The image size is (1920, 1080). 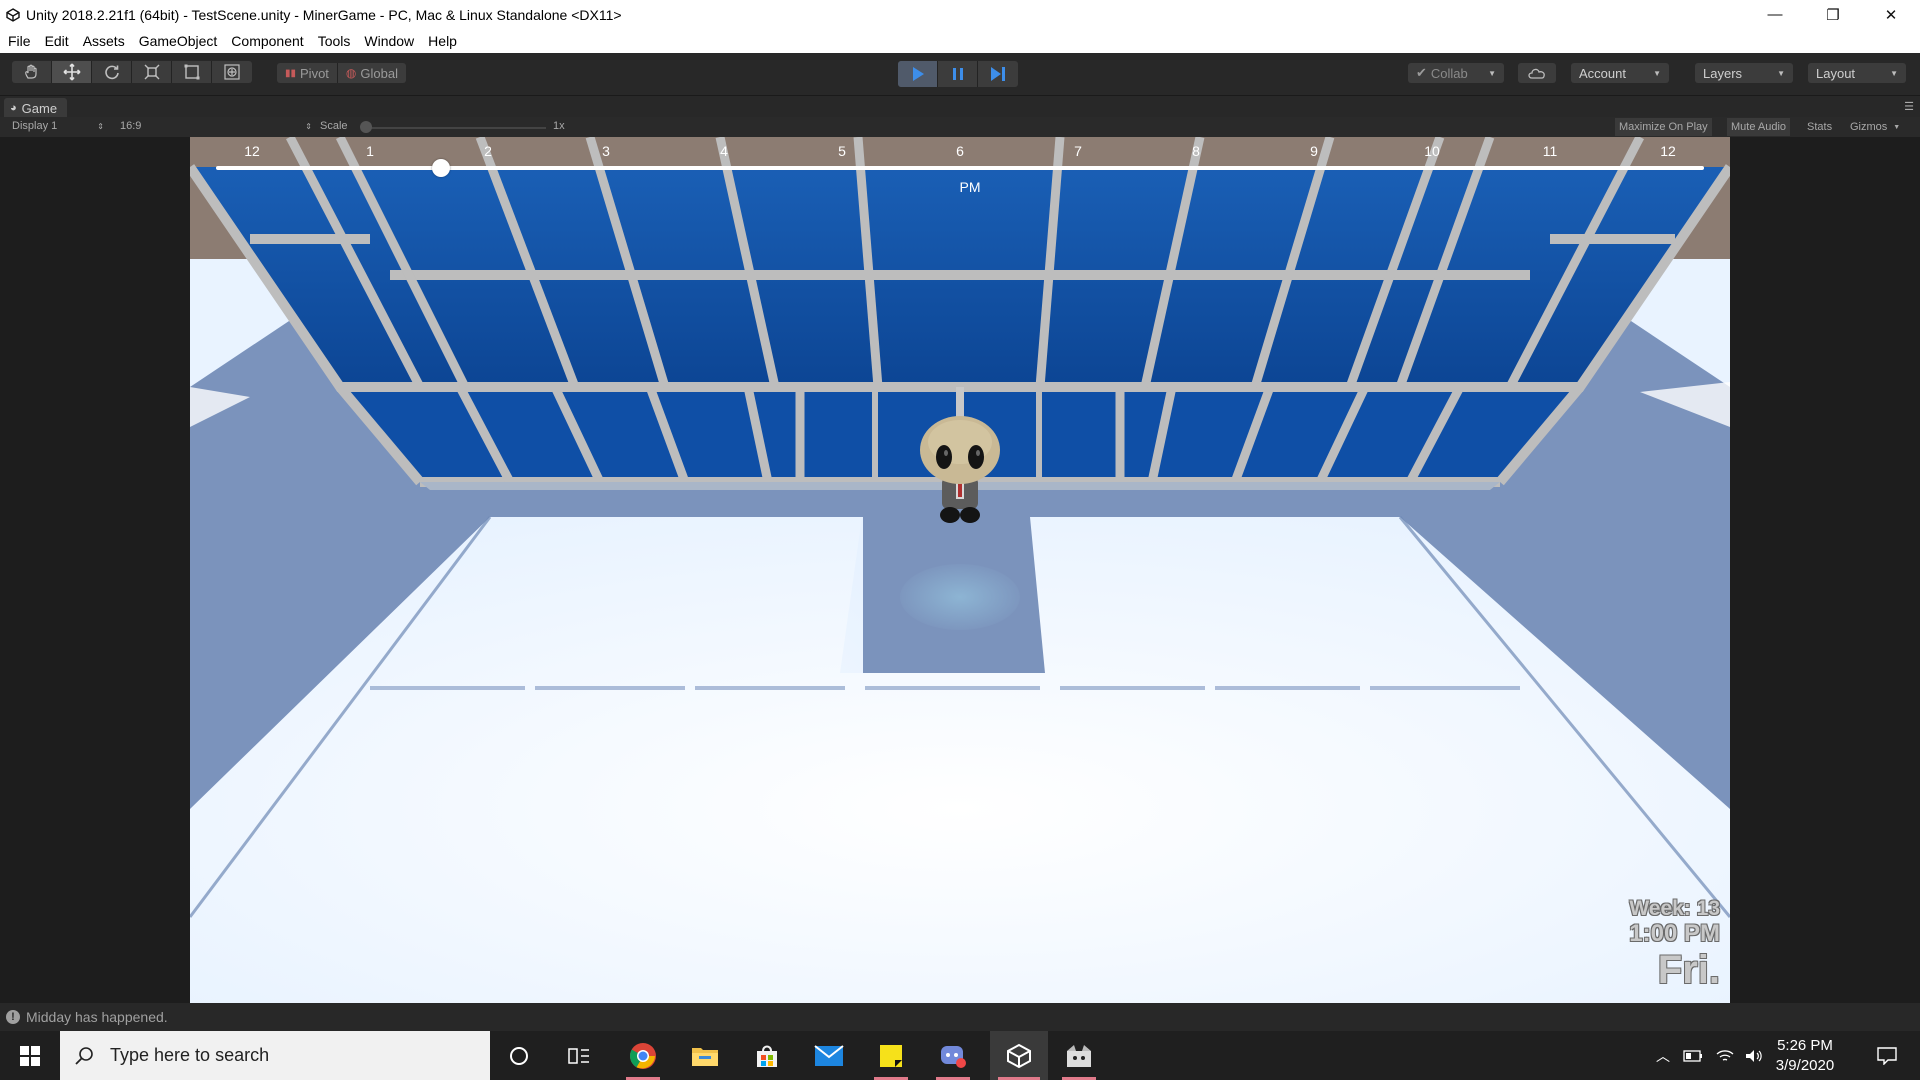 I want to click on menu-file: File, so click(x=21, y=41).